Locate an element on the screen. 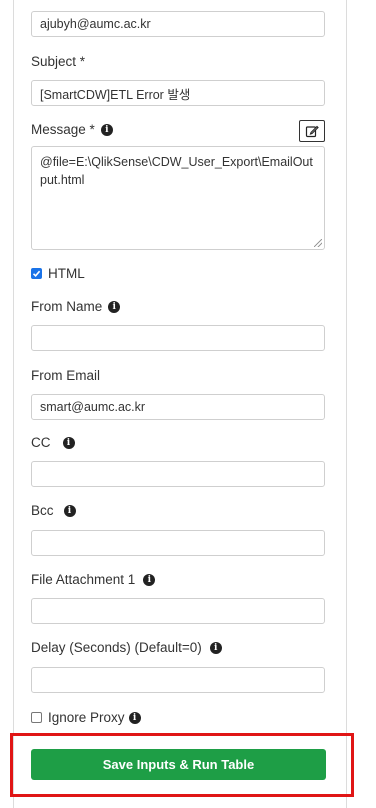 The height and width of the screenshot is (808, 376). html-checkbox-label: HTML is located at coordinates (66, 273).